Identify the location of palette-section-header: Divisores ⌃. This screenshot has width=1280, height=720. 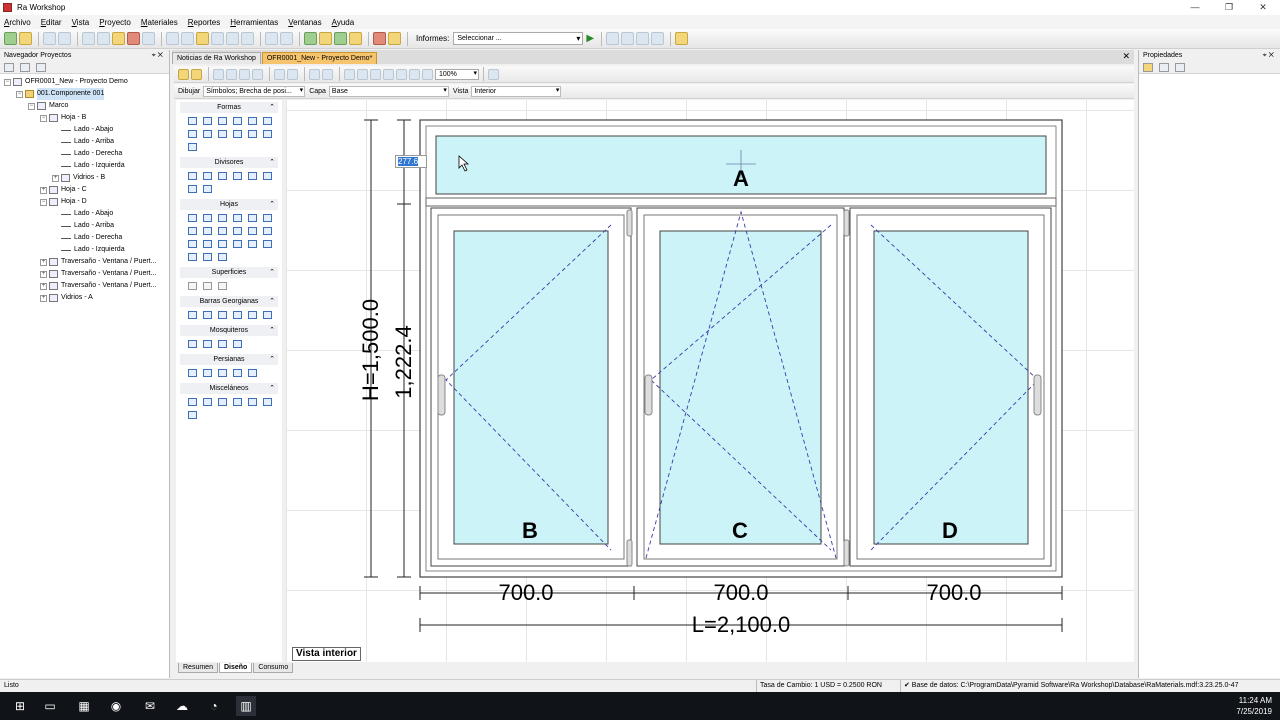
(229, 162).